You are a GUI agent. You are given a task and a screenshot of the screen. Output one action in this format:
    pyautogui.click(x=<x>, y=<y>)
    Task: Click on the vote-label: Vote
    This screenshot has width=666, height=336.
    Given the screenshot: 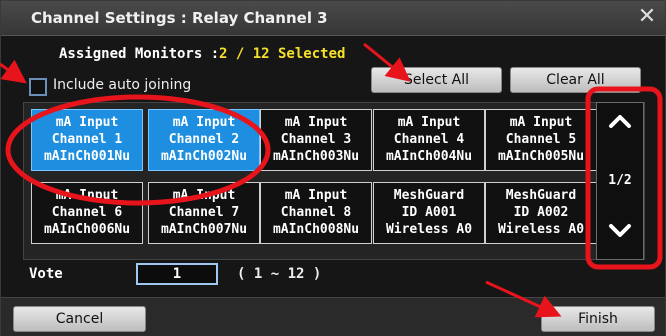 What is the action you would take?
    pyautogui.click(x=46, y=274)
    